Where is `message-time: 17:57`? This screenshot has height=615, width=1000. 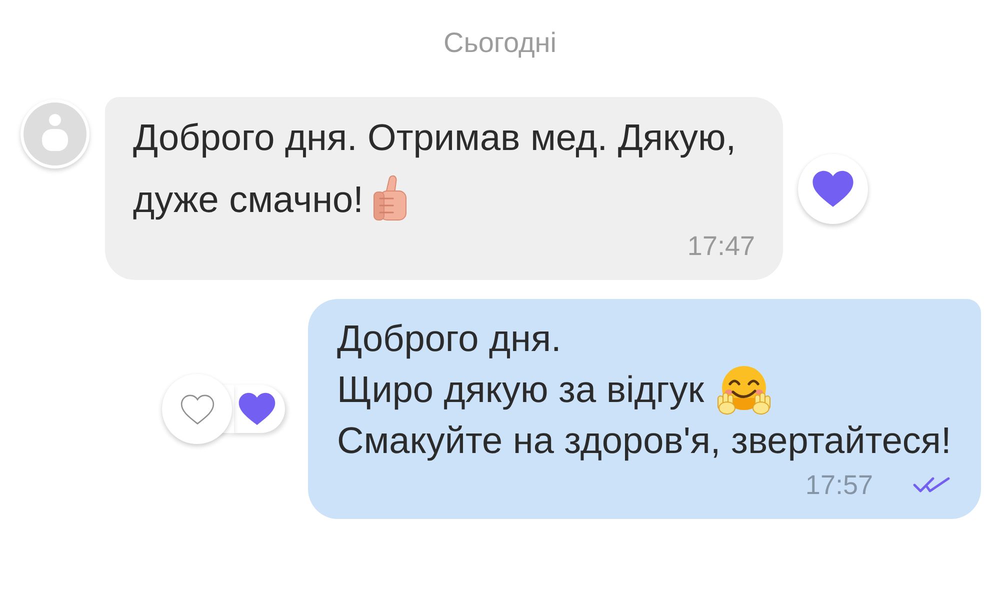 message-time: 17:57 is located at coordinates (839, 485).